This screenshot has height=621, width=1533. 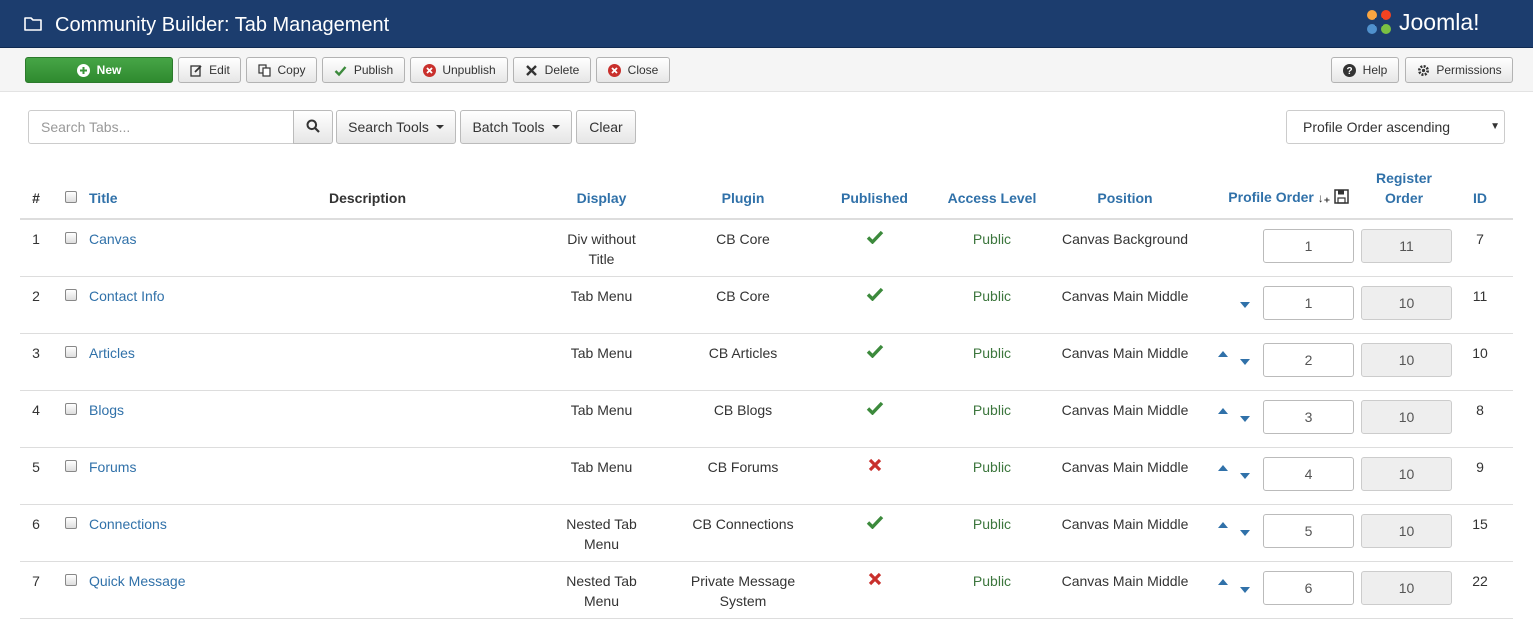 What do you see at coordinates (396, 127) in the screenshot?
I see `search-tools-button: Search Tools` at bounding box center [396, 127].